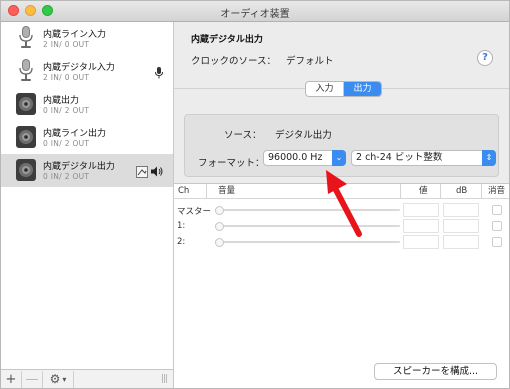 This screenshot has height=389, width=510. I want to click on header-divider, so click(341, 198).